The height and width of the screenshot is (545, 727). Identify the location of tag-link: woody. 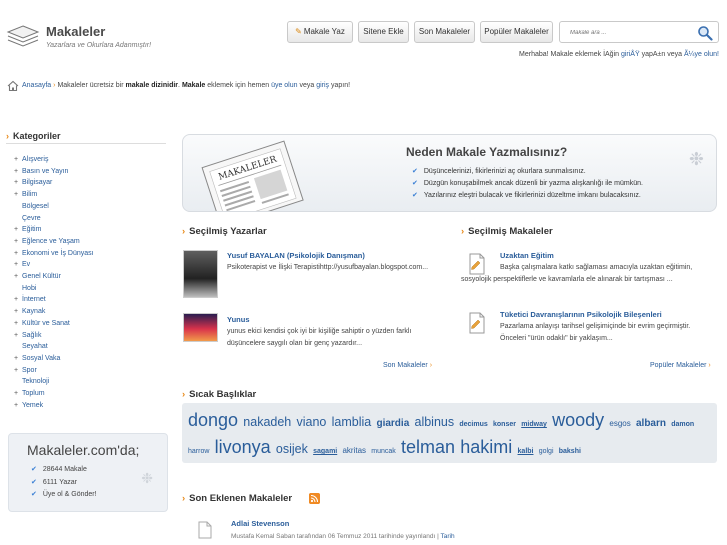
(578, 420).